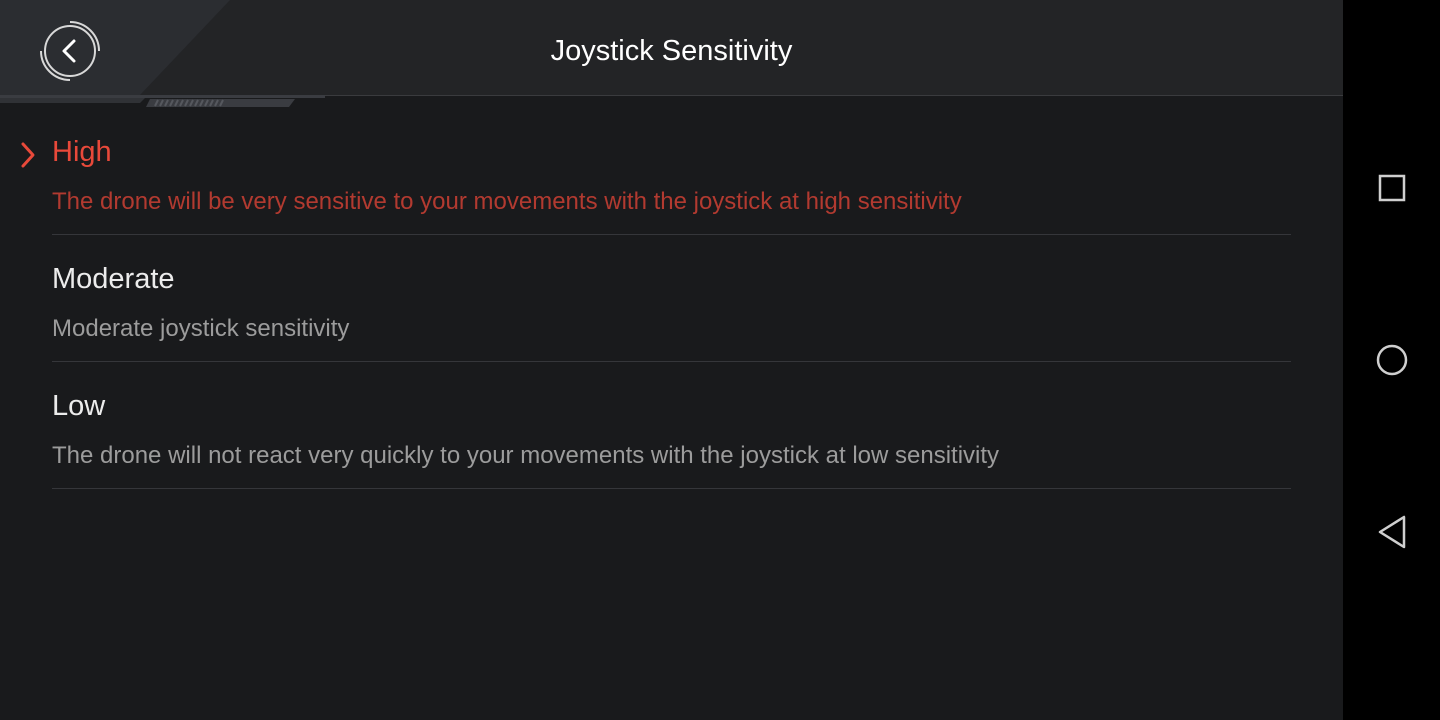  I want to click on option-title: Moderate, so click(113, 279).